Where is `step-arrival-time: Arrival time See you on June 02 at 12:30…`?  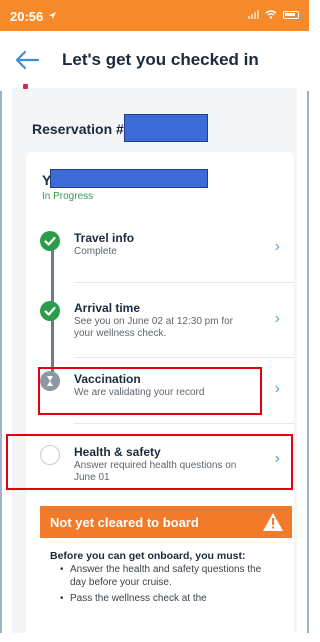 step-arrival-time: Arrival time See you on June 02 at 12:30… is located at coordinates (160, 325).